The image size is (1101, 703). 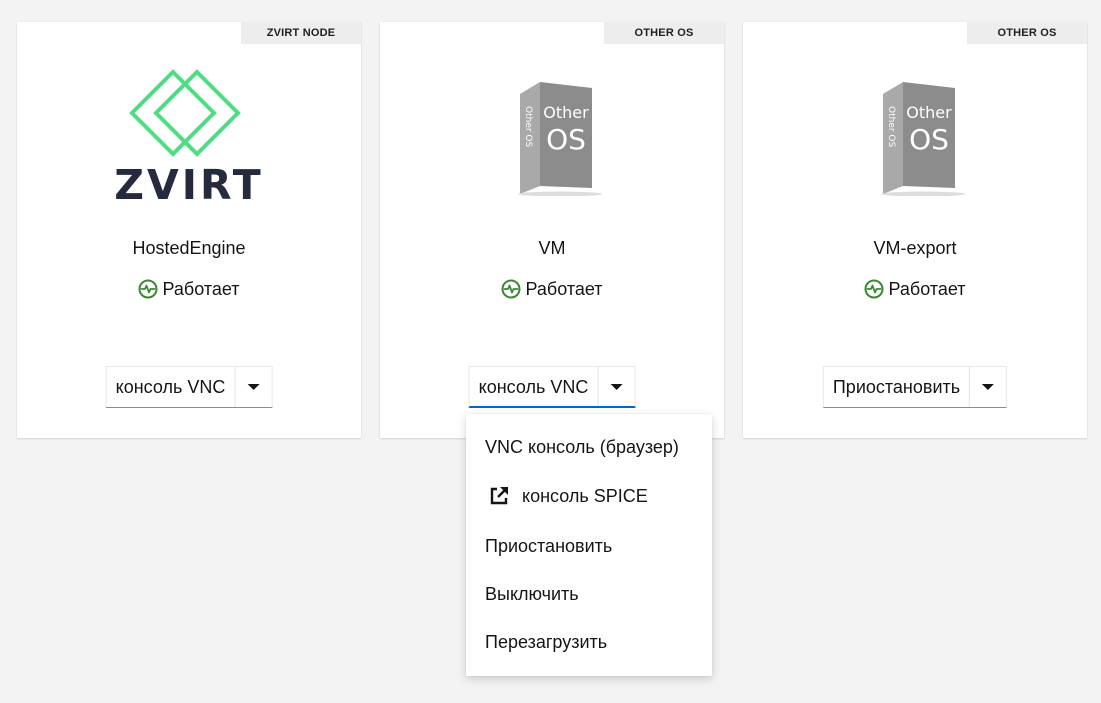 What do you see at coordinates (915, 248) in the screenshot?
I see `vm-name: VM-export` at bounding box center [915, 248].